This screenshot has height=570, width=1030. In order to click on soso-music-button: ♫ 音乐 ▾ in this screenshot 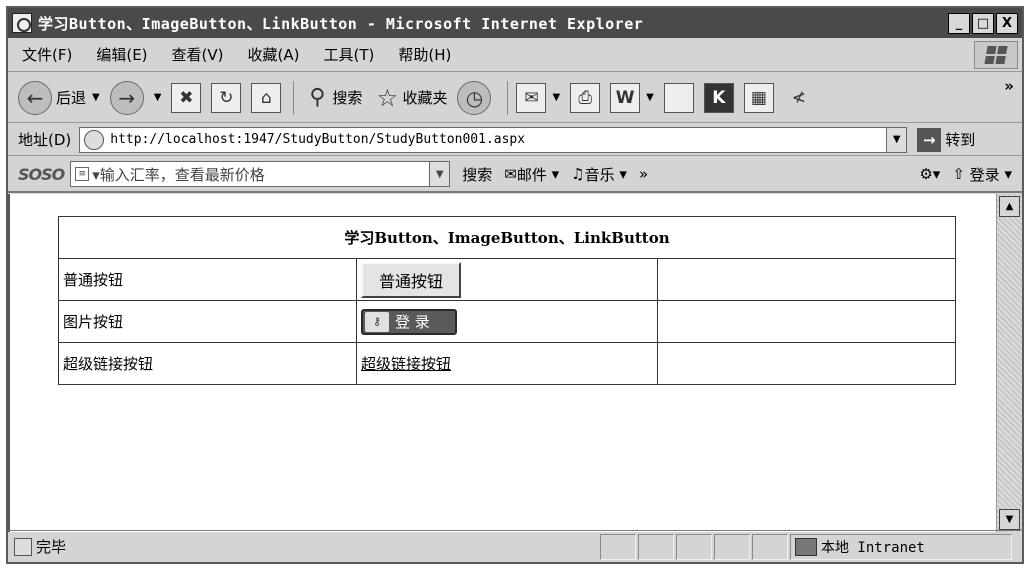, I will do `click(599, 174)`.